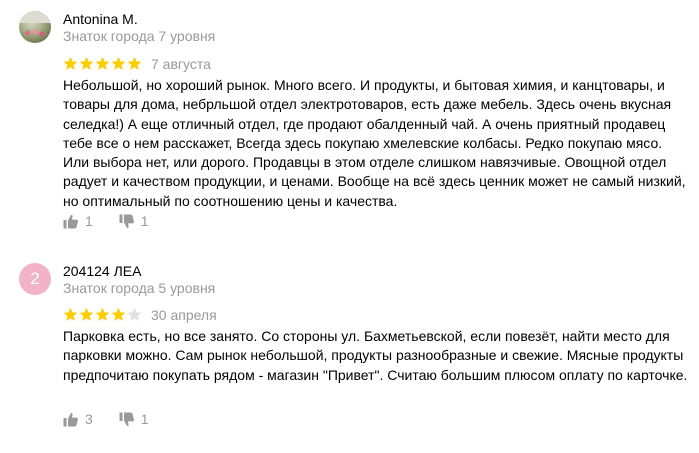 Image resolution: width=699 pixels, height=453 pixels. What do you see at coordinates (184, 315) in the screenshot?
I see `review-date: 30 апреля` at bounding box center [184, 315].